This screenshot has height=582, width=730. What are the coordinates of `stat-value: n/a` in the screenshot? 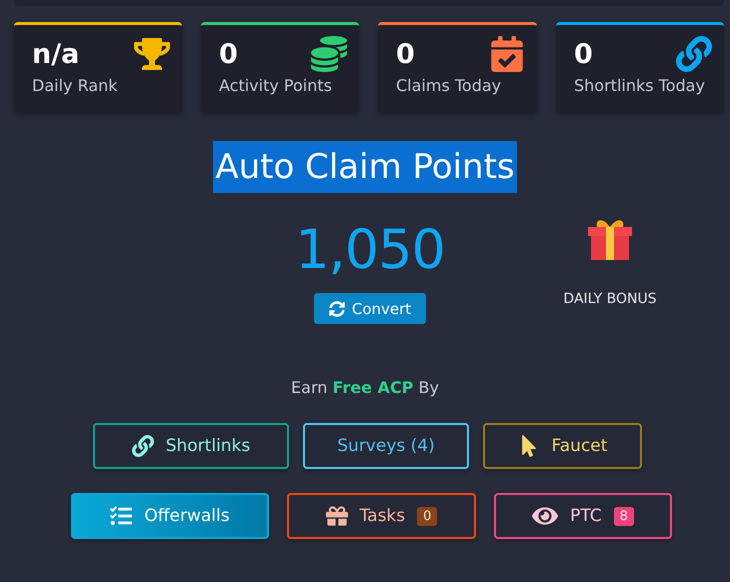 It's located at (56, 55).